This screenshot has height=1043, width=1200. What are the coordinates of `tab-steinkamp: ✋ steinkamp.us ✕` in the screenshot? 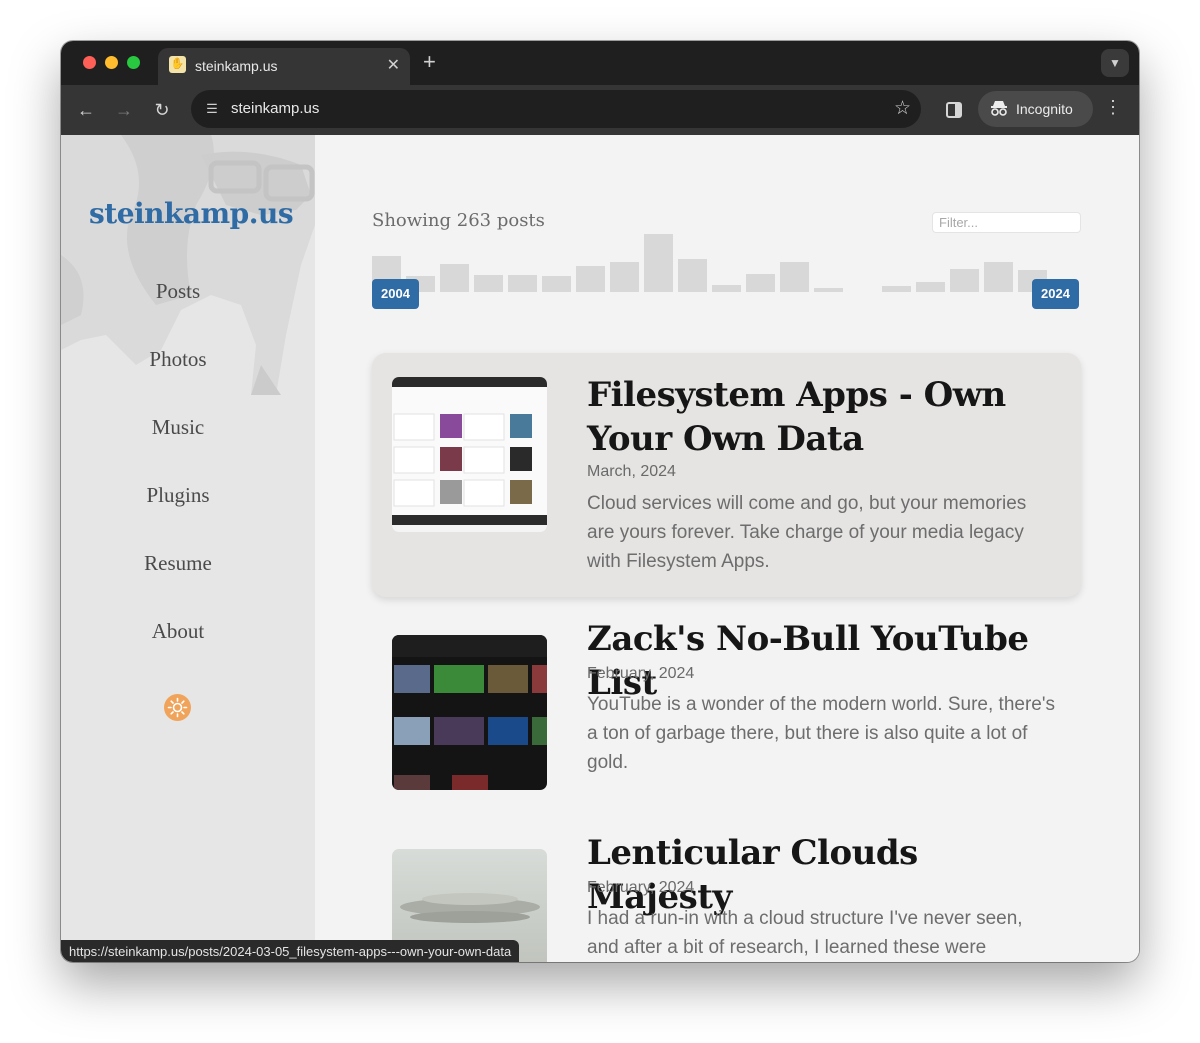 It's located at (284, 66).